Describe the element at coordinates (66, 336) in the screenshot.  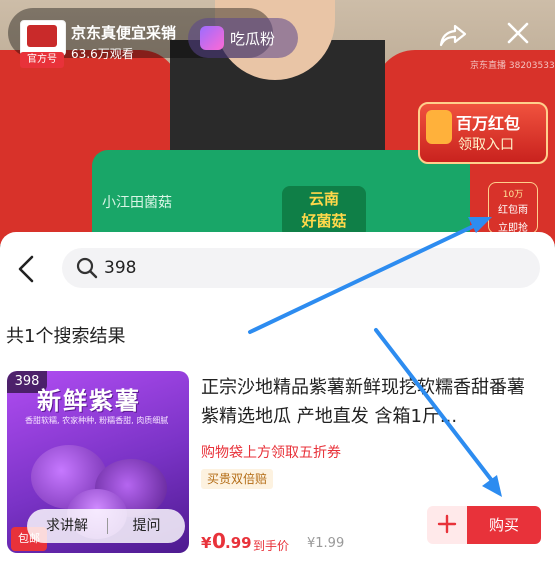
I see `result-count: 共1个搜索结果` at that location.